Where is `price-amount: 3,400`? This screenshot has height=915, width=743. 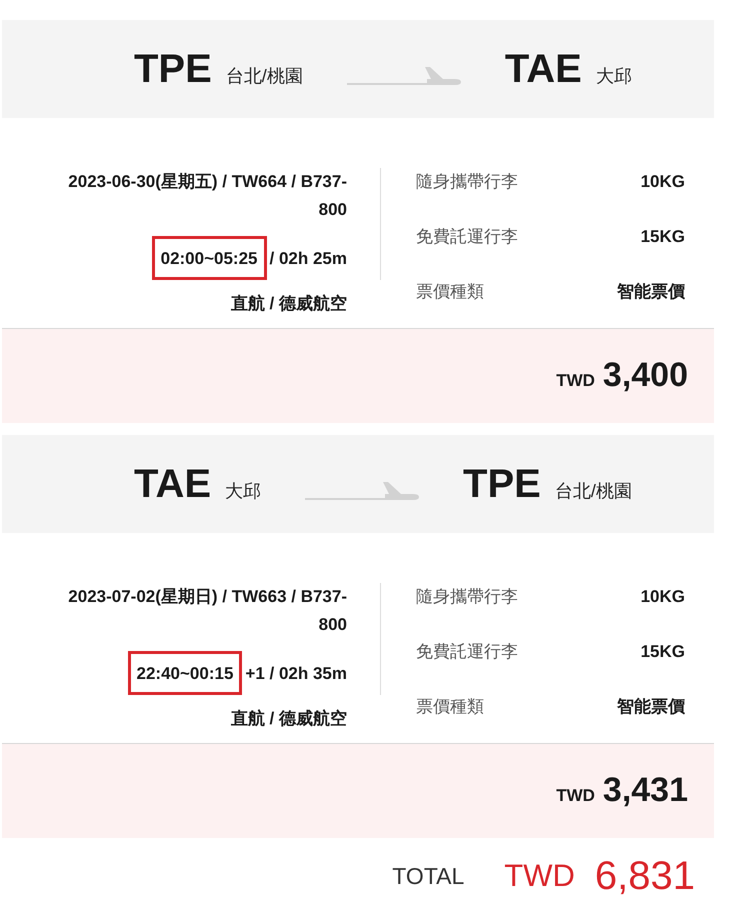 price-amount: 3,400 is located at coordinates (645, 375).